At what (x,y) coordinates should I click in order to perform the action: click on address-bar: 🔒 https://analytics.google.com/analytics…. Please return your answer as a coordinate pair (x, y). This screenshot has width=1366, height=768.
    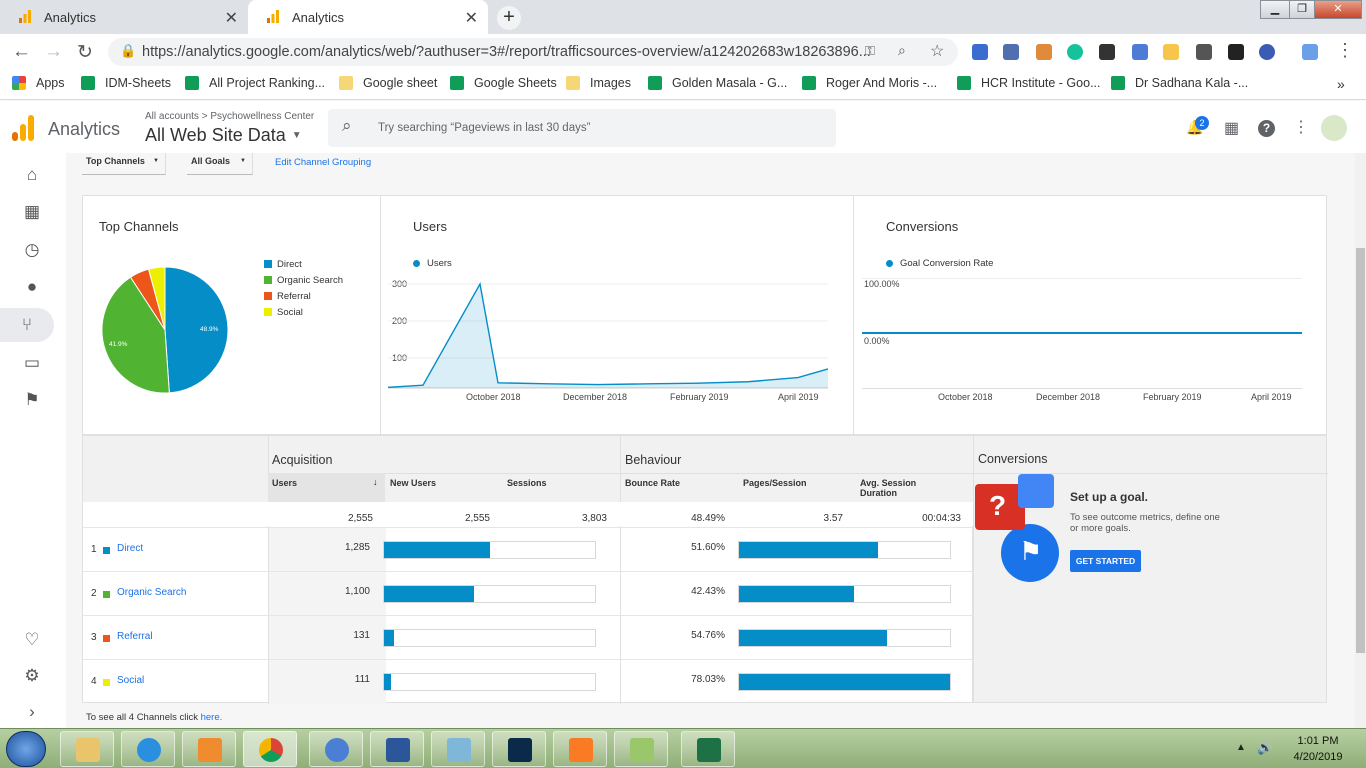
    Looking at the image, I should click on (533, 52).